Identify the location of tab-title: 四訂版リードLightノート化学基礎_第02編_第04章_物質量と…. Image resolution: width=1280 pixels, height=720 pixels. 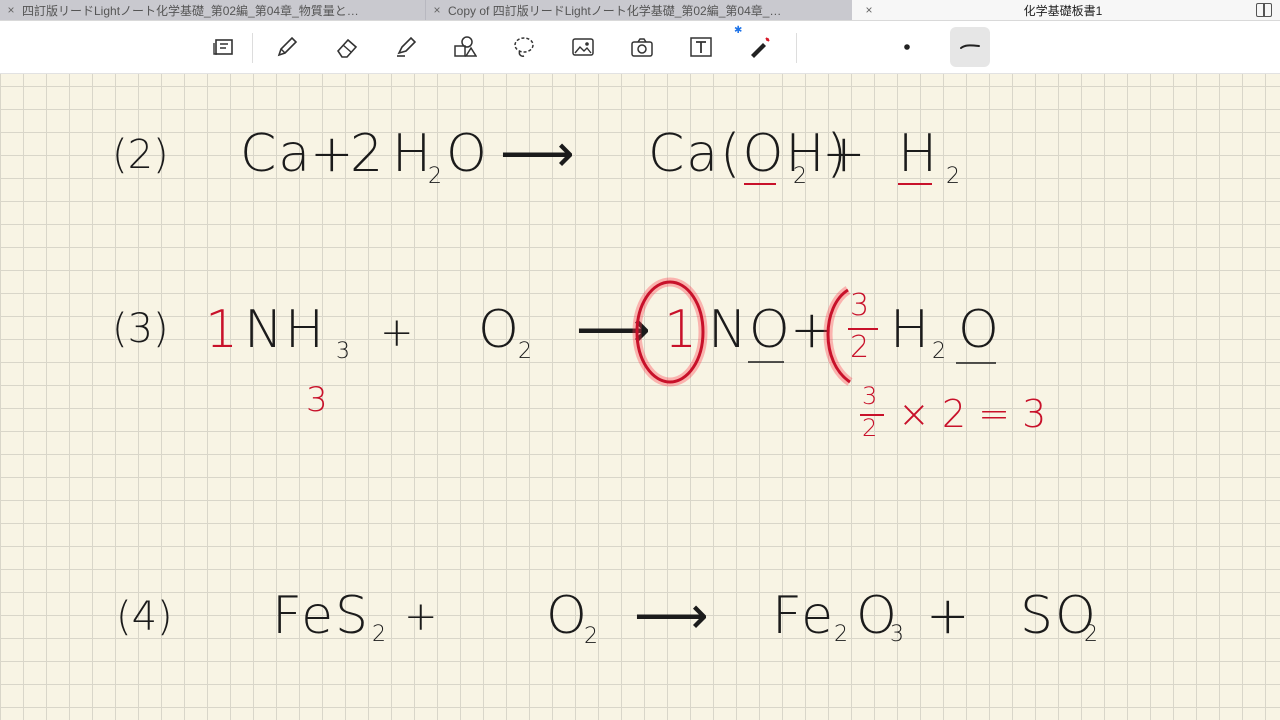
(190, 10).